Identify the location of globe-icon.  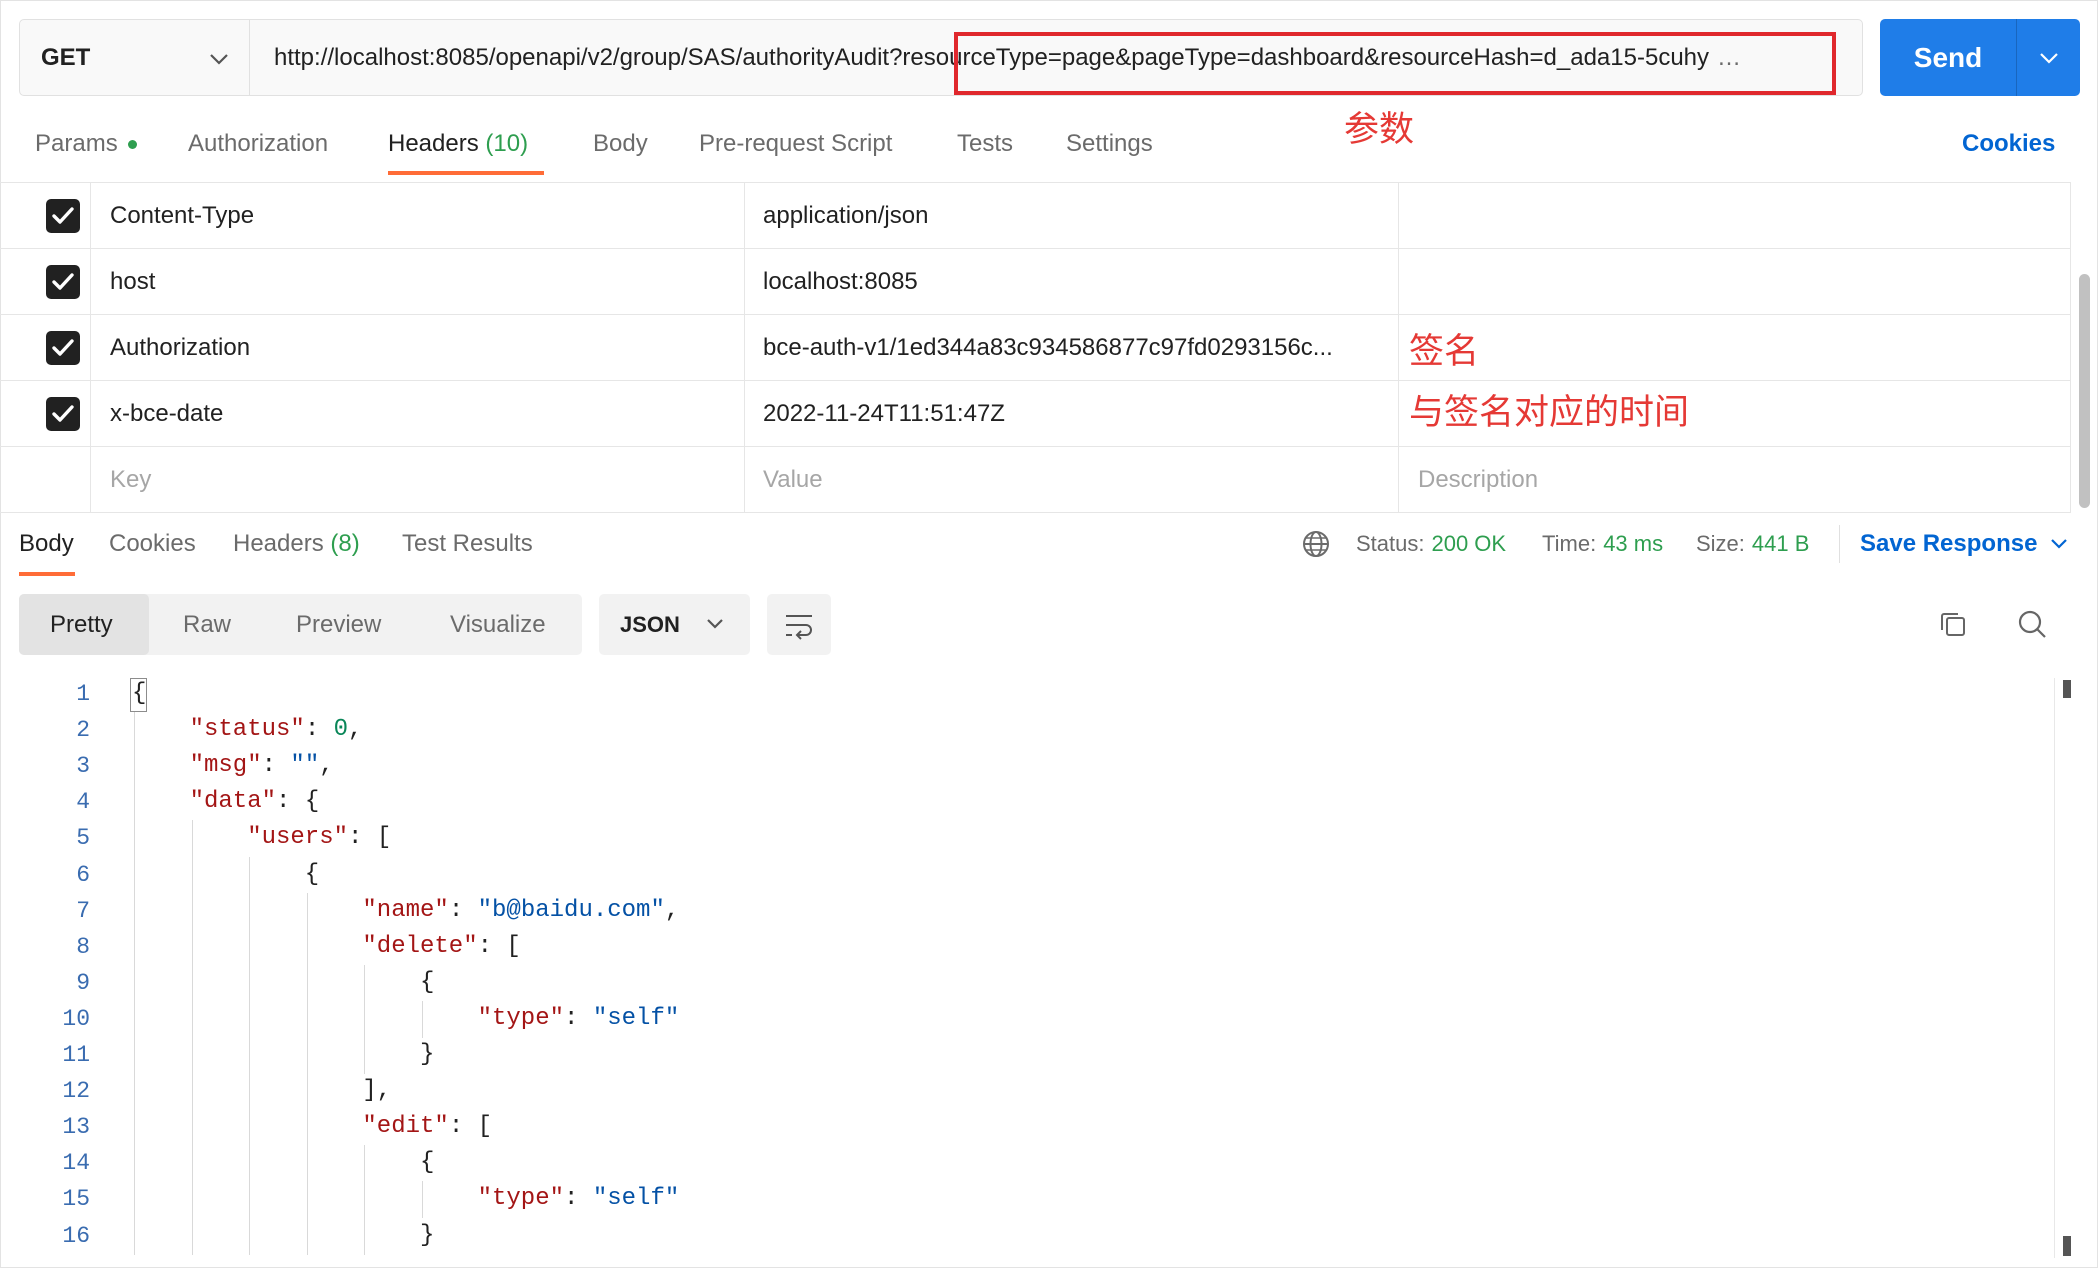
(1316, 544).